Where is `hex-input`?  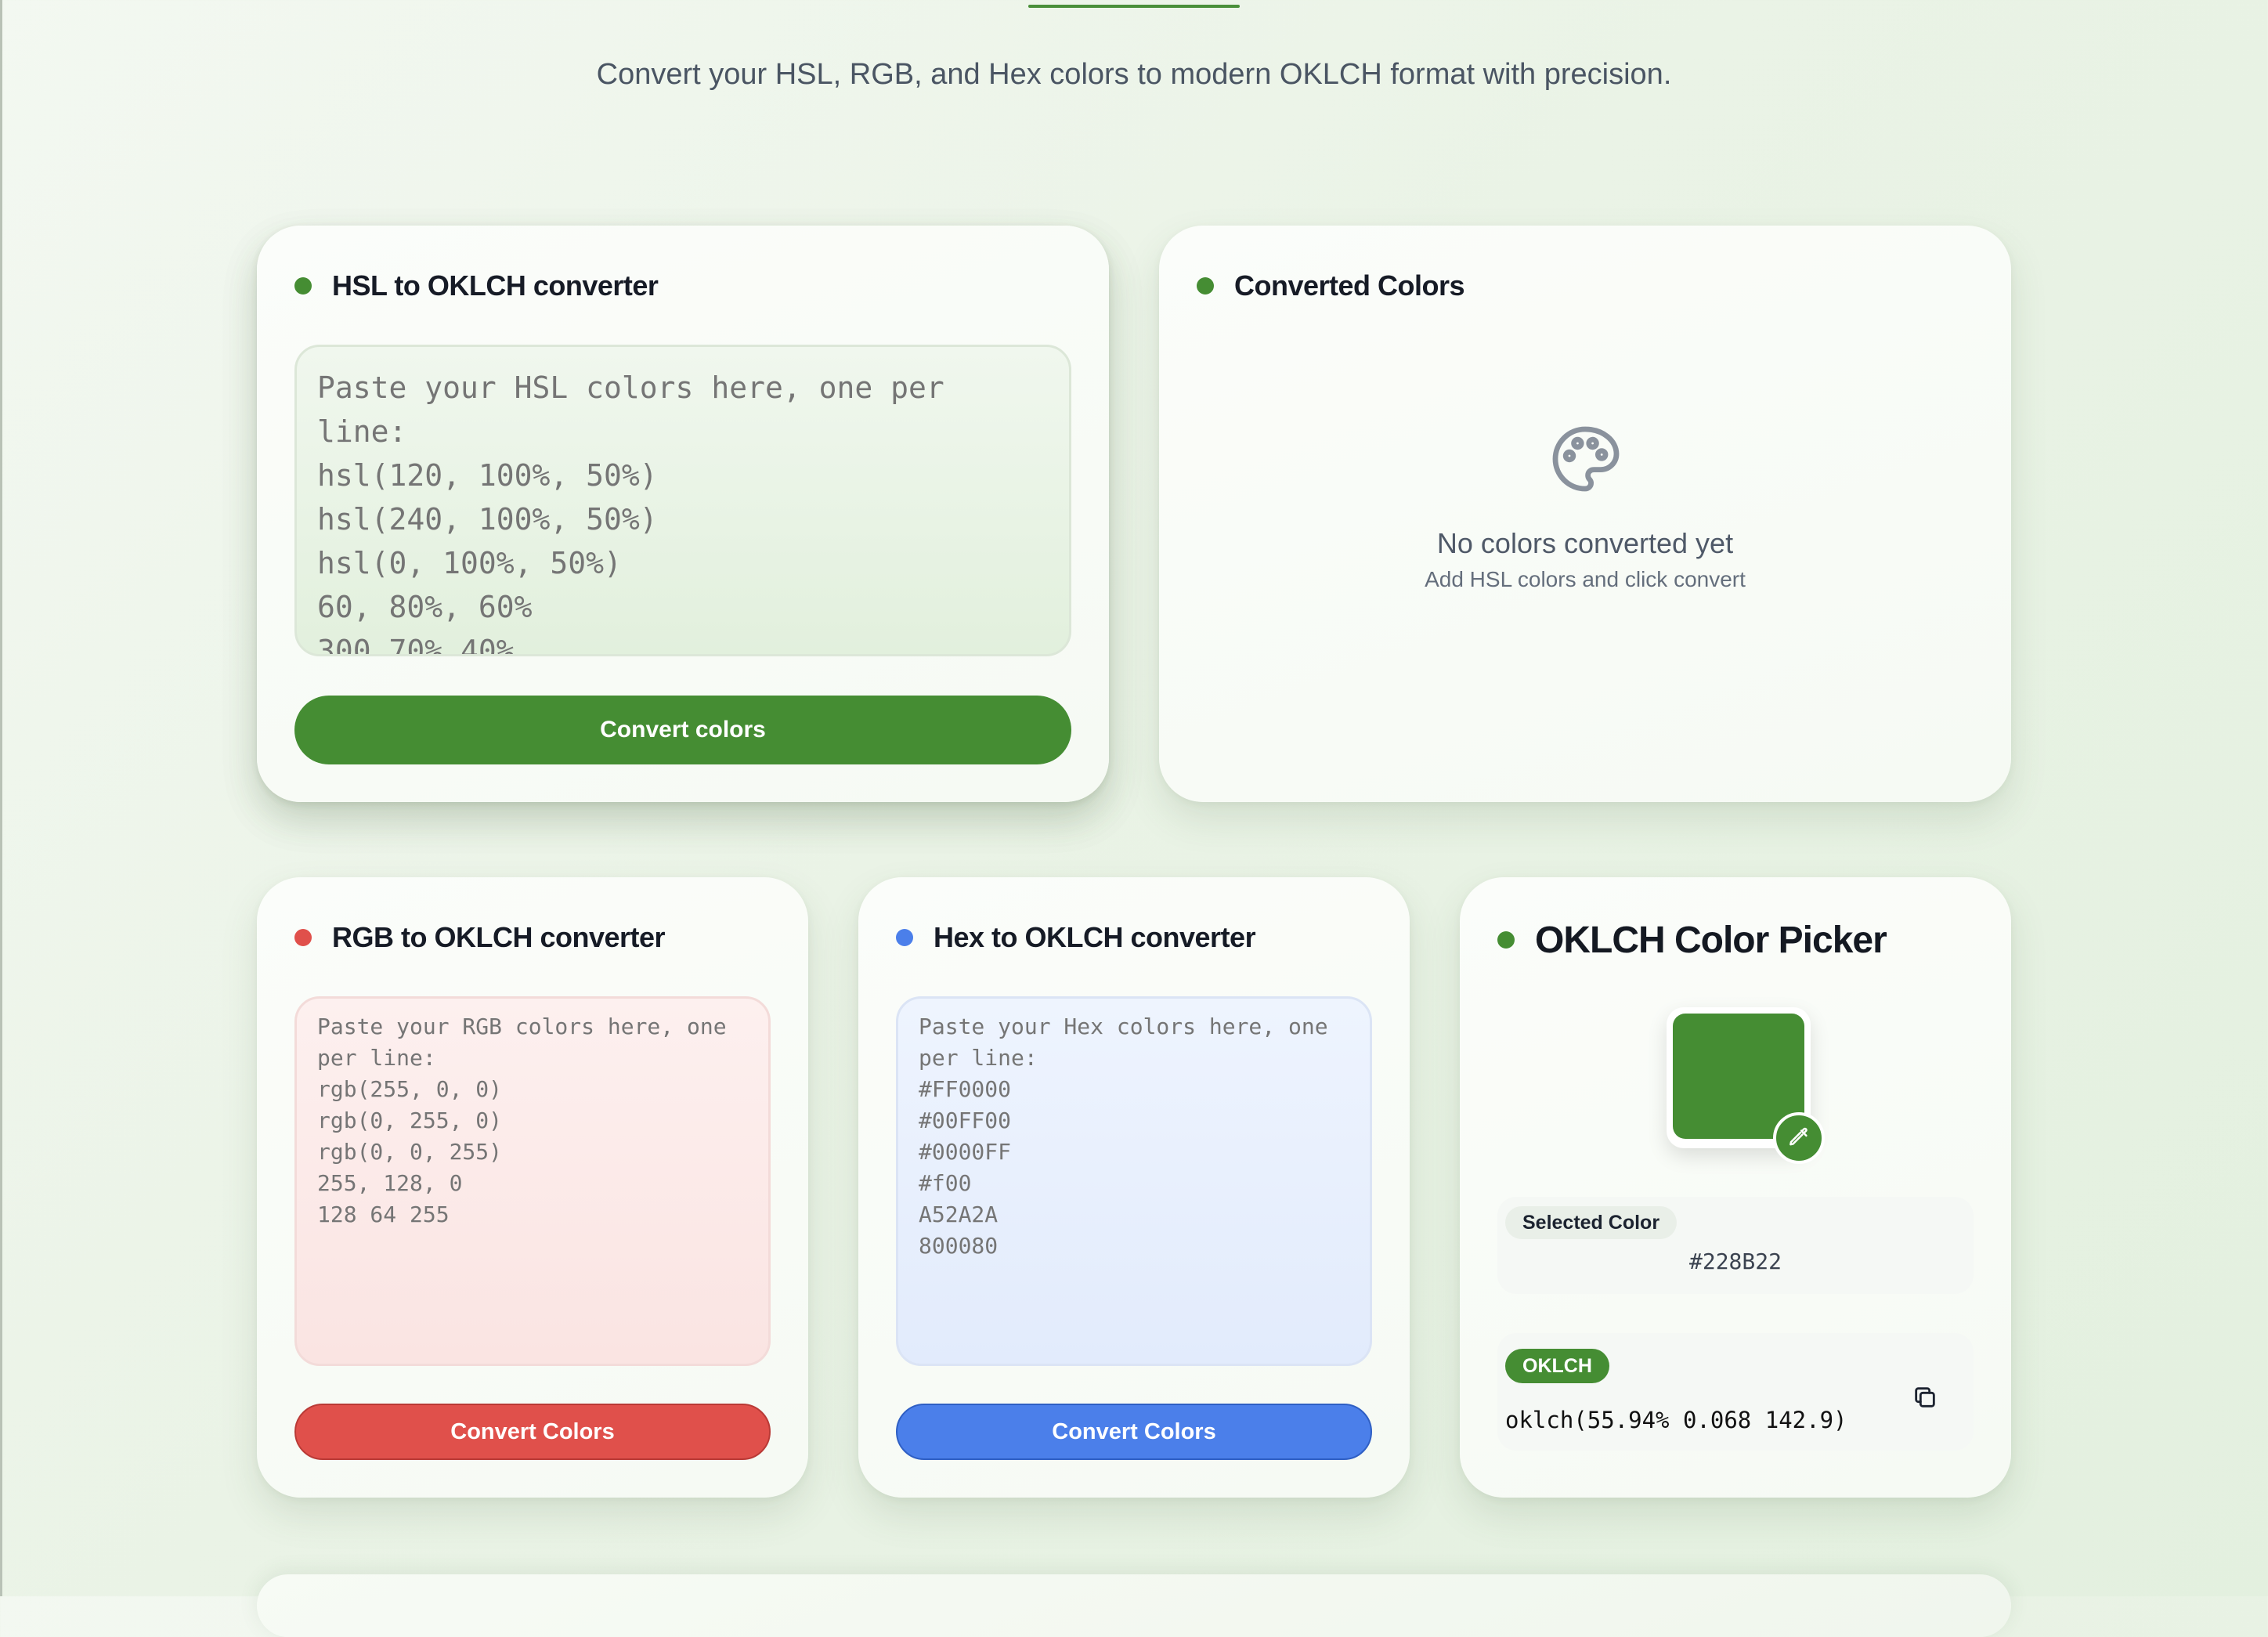
hex-input is located at coordinates (1134, 1181).